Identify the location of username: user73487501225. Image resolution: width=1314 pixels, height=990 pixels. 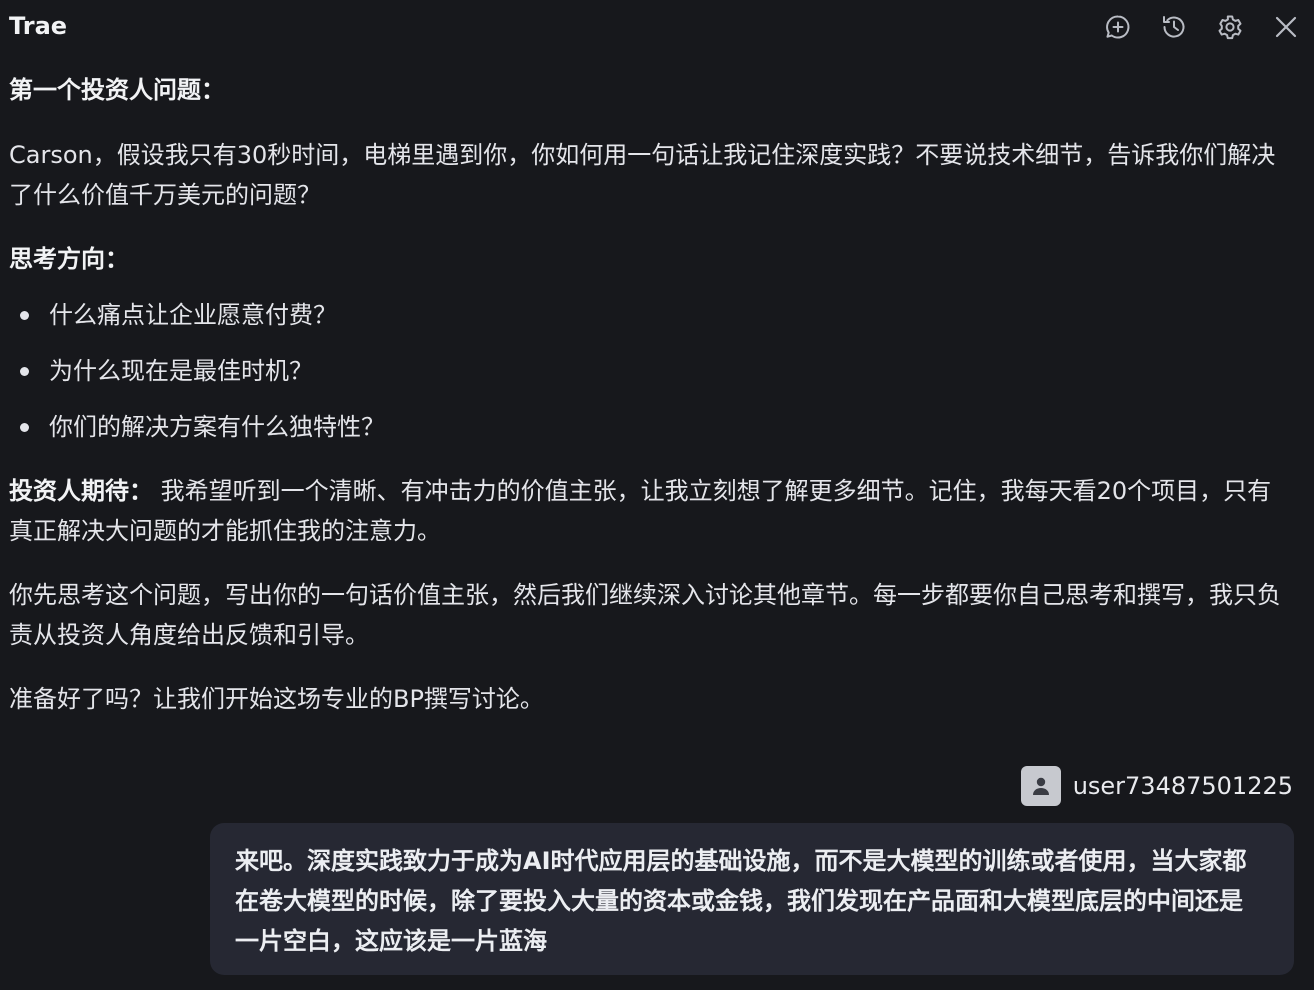
(1182, 786).